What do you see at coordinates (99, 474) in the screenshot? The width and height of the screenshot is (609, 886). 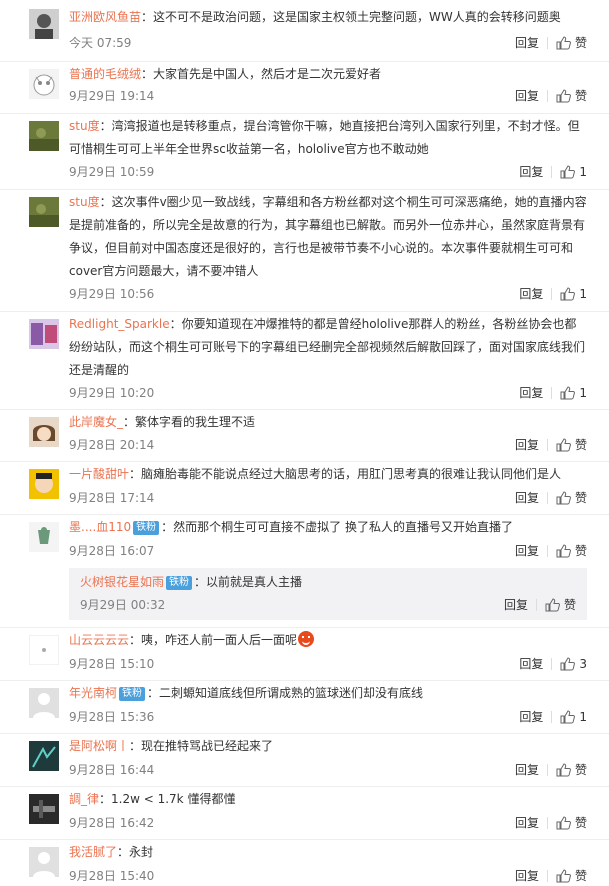 I see `username-link: 一片酸甜叶` at bounding box center [99, 474].